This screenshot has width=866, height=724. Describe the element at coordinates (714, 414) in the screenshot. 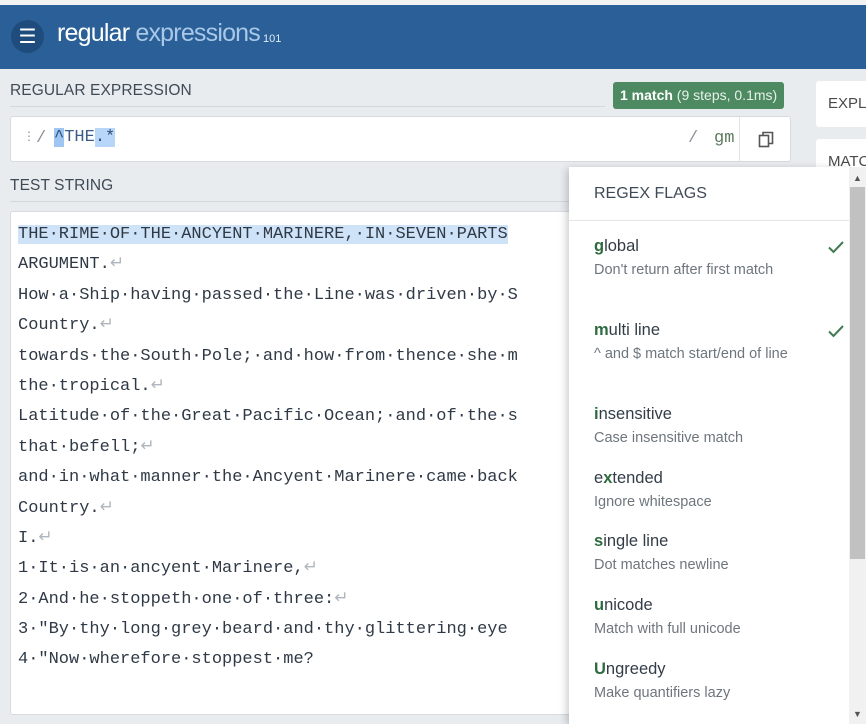

I see `flag-name: insensitive` at that location.